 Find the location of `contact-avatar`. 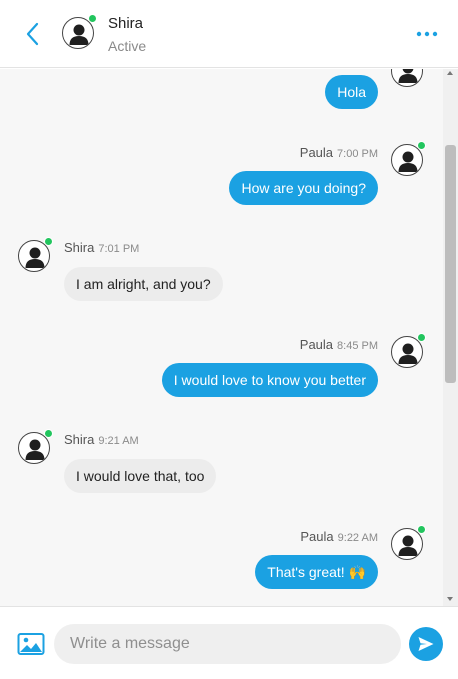

contact-avatar is located at coordinates (79, 31).